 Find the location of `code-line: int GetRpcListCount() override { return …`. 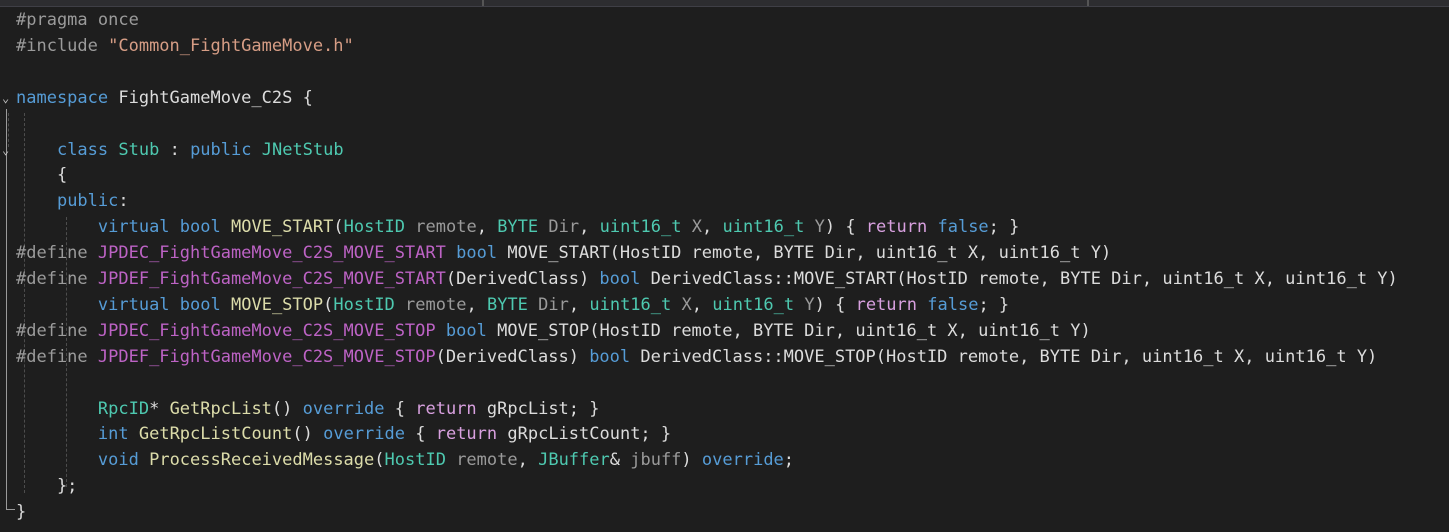

code-line: int GetRpcListCount() override { return … is located at coordinates (343, 434).